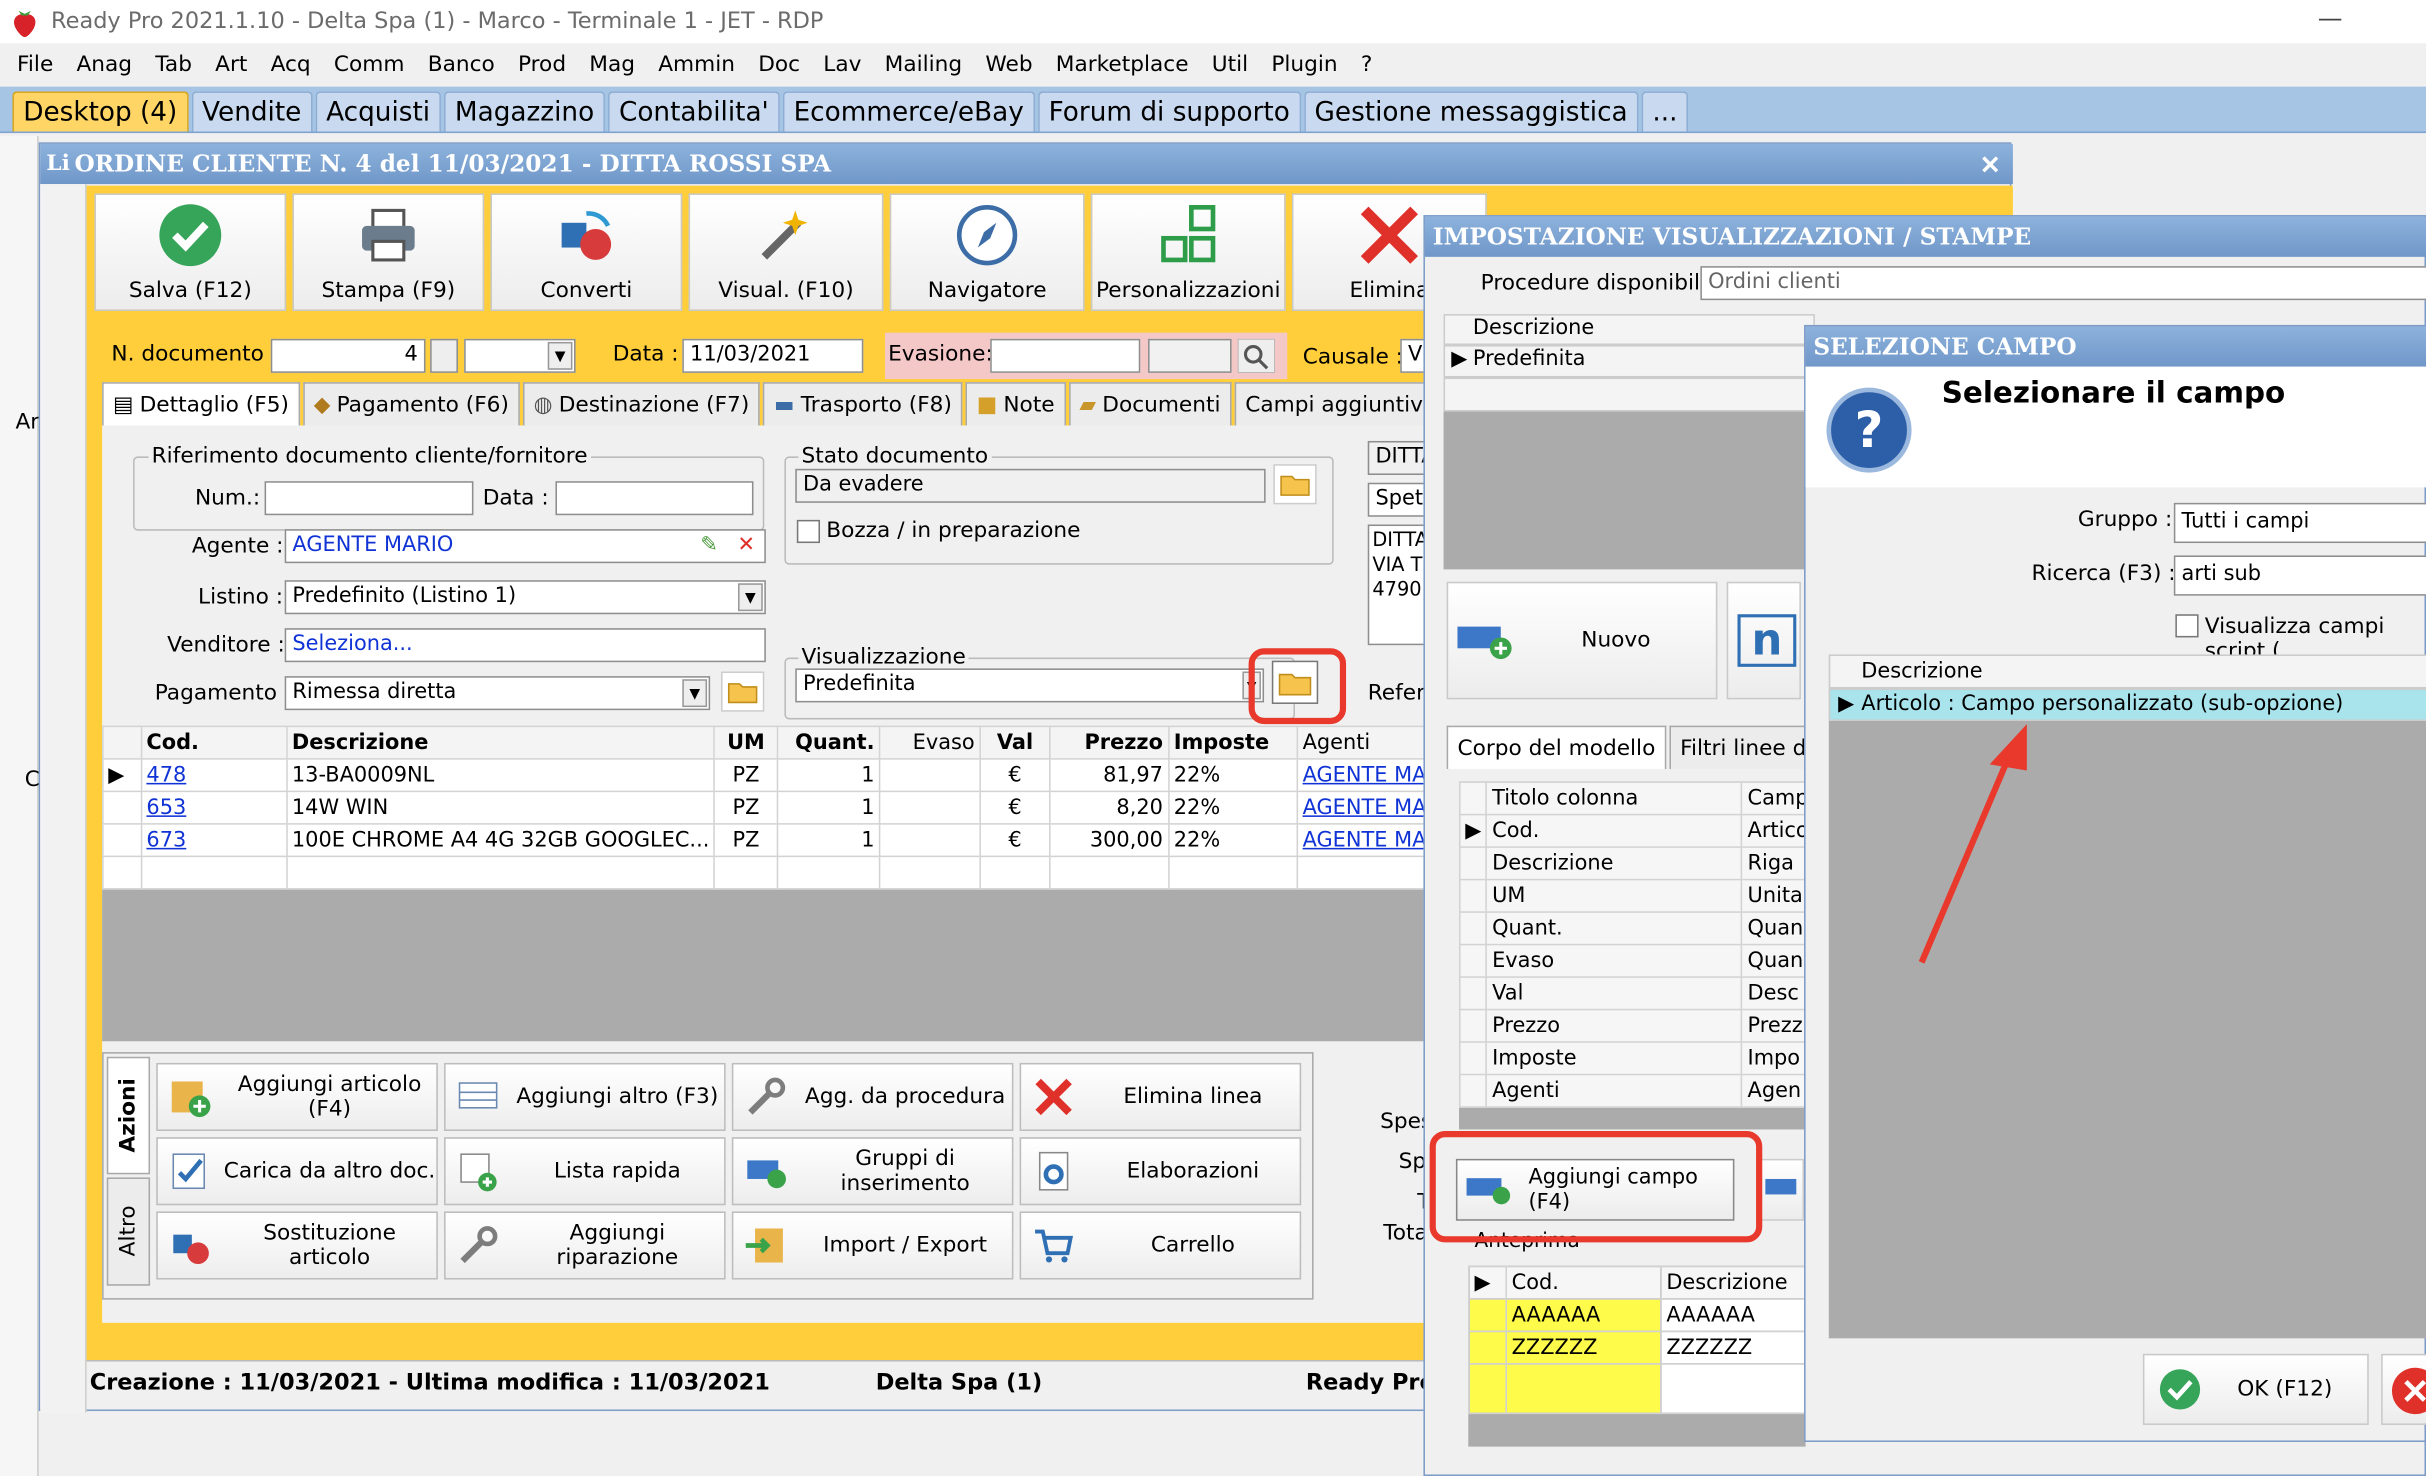  I want to click on tab-forum: Forum di supporto, so click(1169, 111).